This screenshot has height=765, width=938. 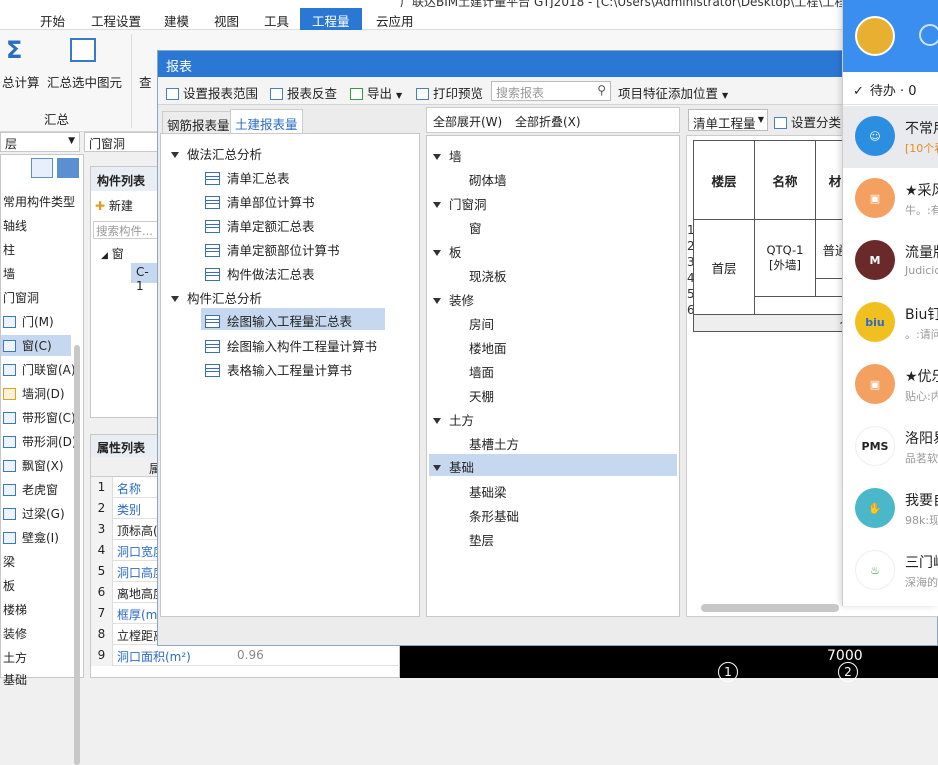 I want to click on tree-item-strip-hole: 带形洞(D), so click(x=40, y=441).